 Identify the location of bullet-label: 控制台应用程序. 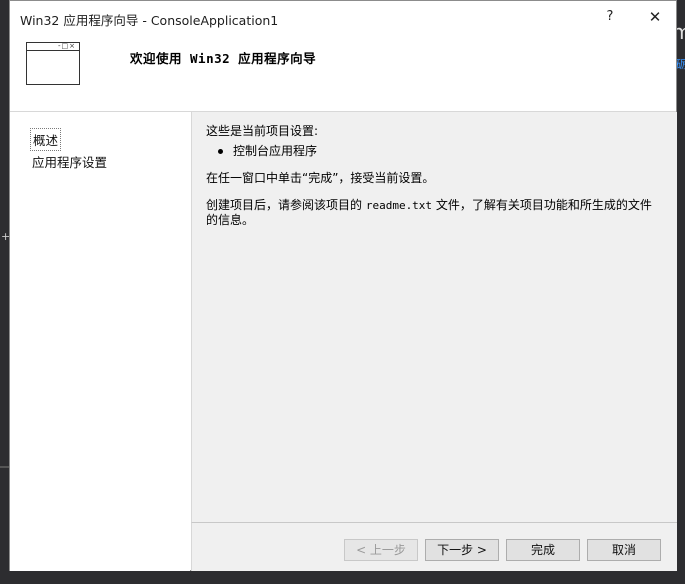
(275, 151).